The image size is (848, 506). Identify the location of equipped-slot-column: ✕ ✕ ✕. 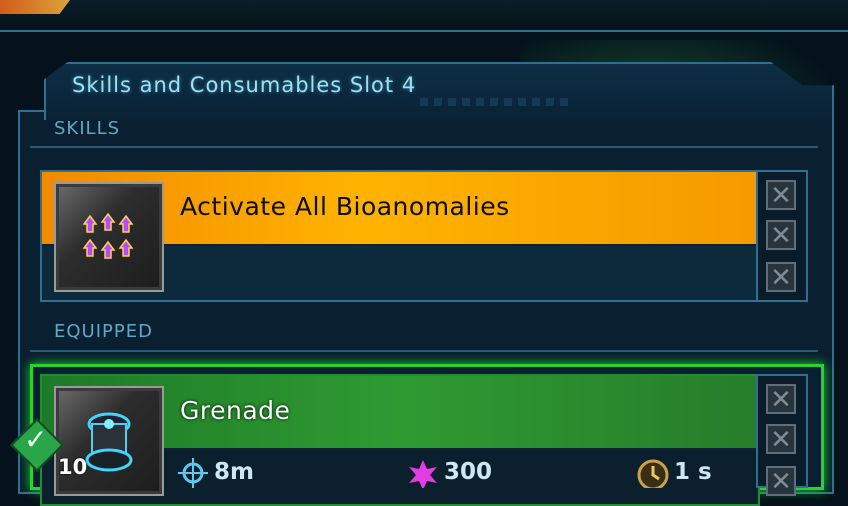
(782, 435).